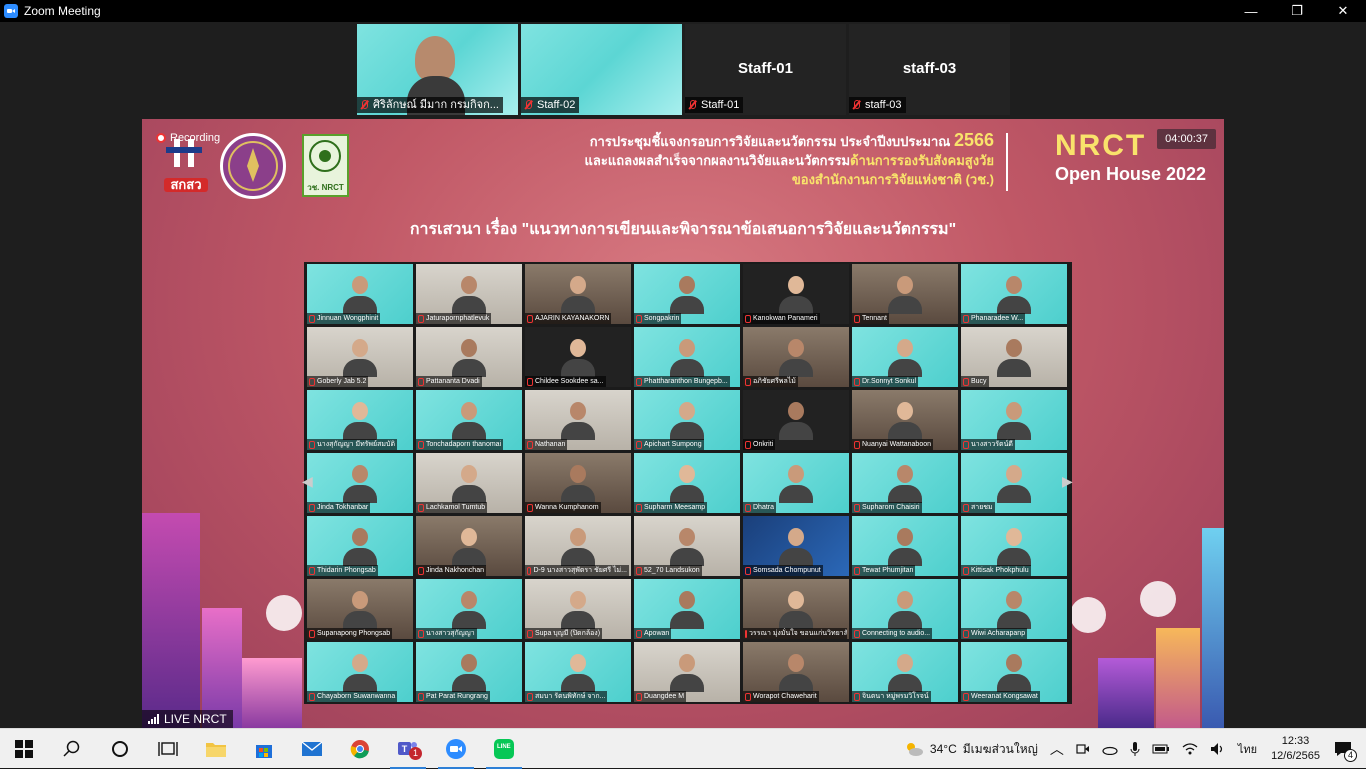 The image size is (1366, 769). I want to click on gallery-tile: Chayaborn Suwanwanna, so click(360, 672).